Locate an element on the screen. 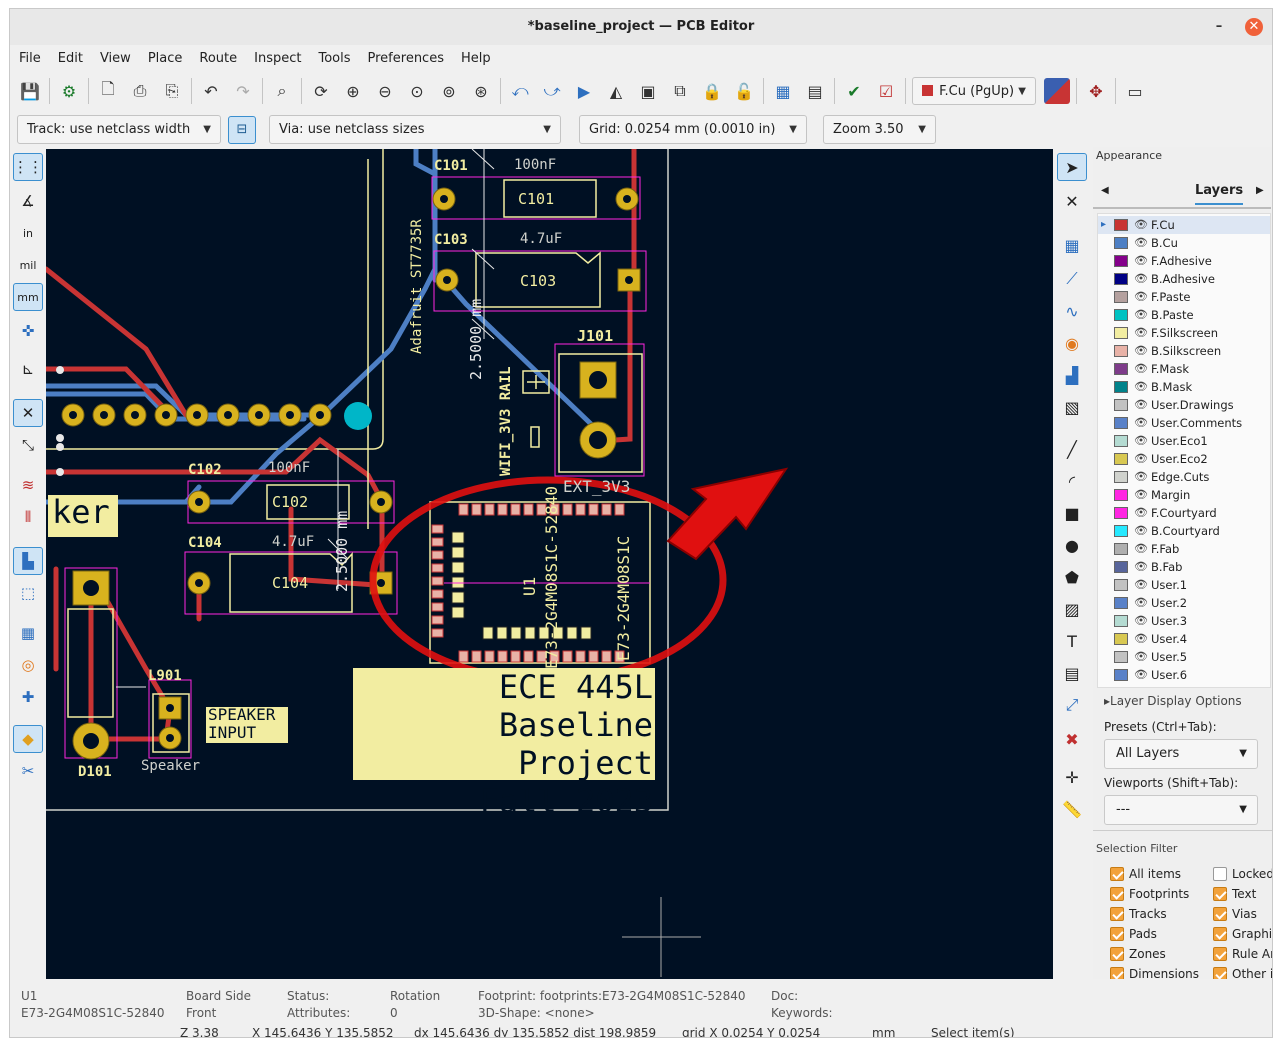  layer-row: 👁 Margin is located at coordinates (1184, 495).